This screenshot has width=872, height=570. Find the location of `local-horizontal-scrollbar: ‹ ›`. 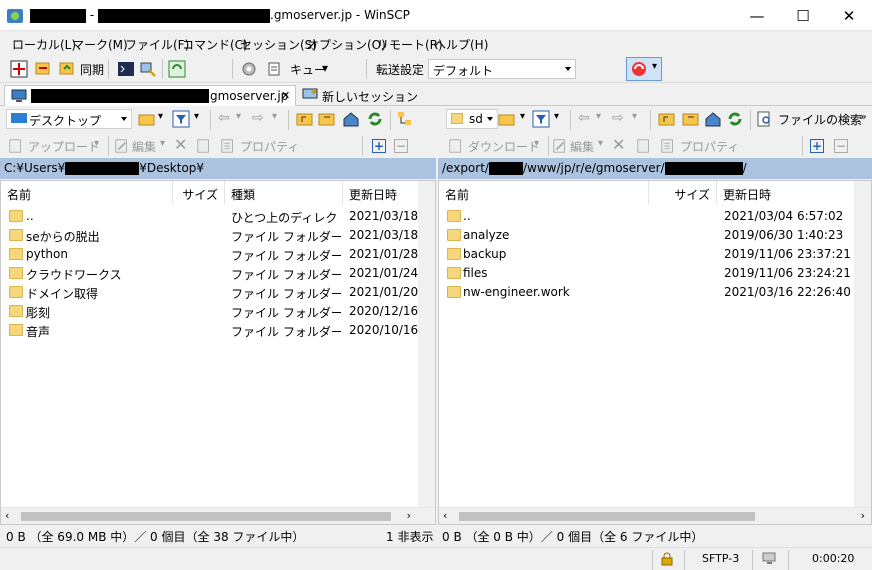

local-horizontal-scrollbar: ‹ › is located at coordinates (218, 515).